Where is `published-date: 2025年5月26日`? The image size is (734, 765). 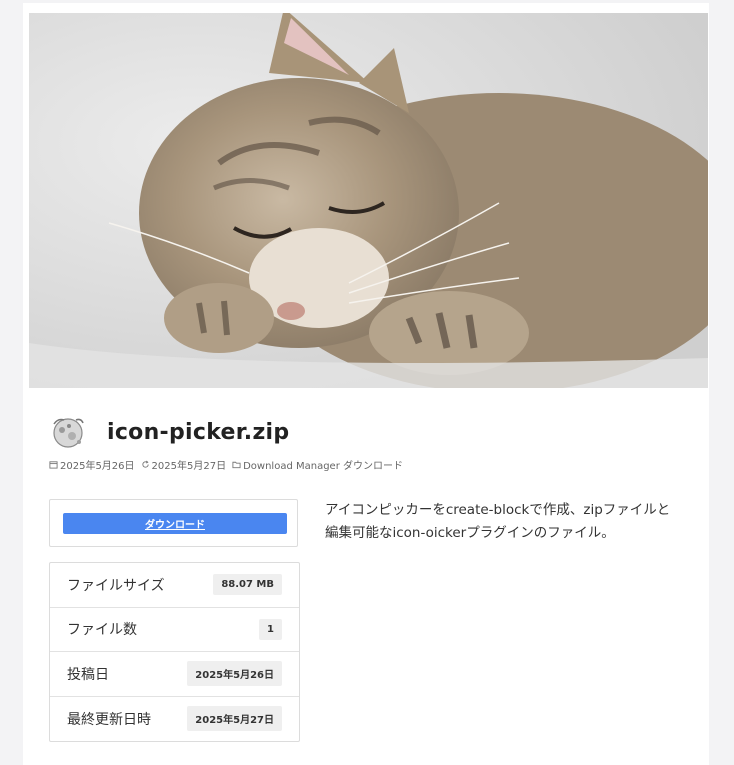
published-date: 2025年5月26日 is located at coordinates (92, 464).